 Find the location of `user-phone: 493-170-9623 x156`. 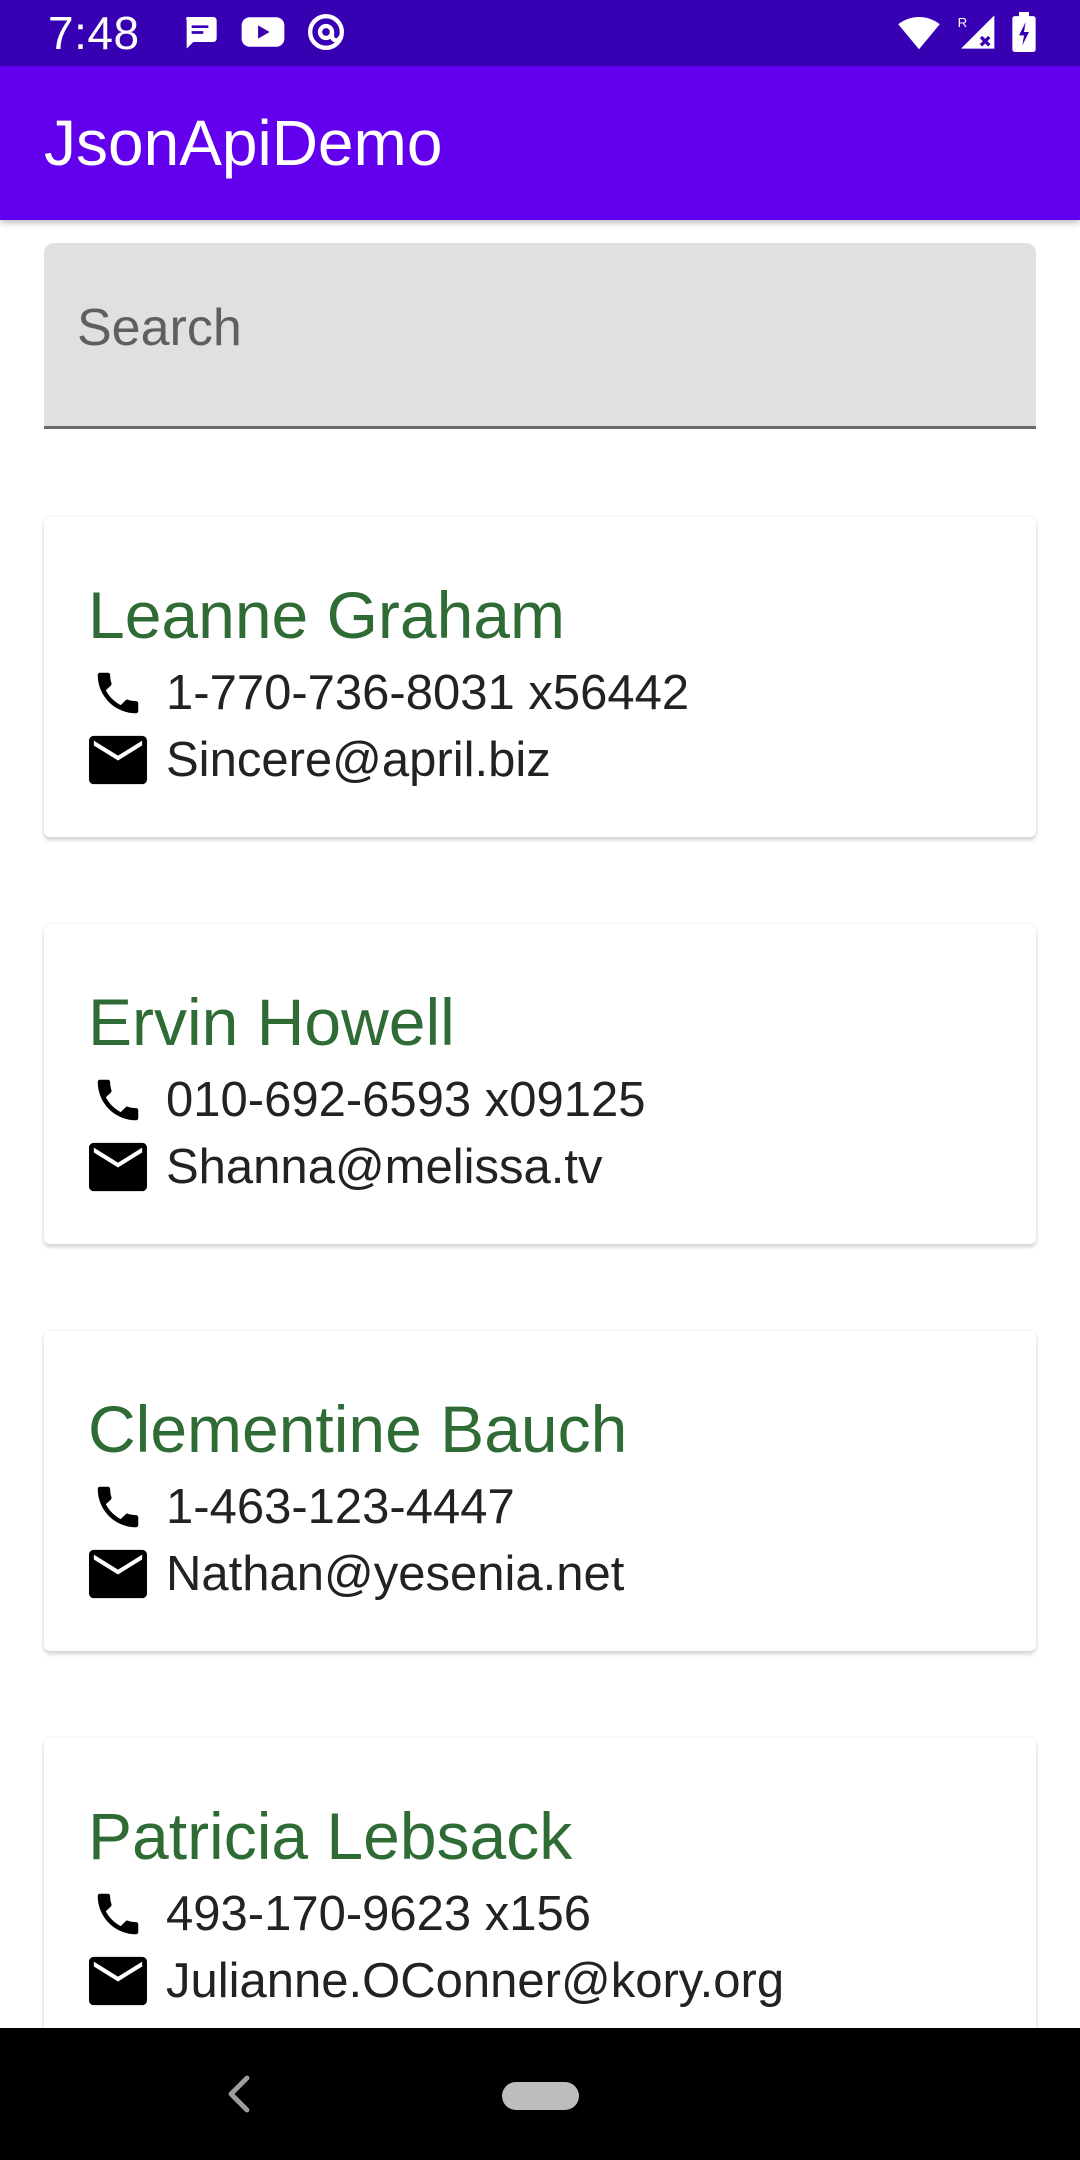

user-phone: 493-170-9623 x156 is located at coordinates (379, 1914).